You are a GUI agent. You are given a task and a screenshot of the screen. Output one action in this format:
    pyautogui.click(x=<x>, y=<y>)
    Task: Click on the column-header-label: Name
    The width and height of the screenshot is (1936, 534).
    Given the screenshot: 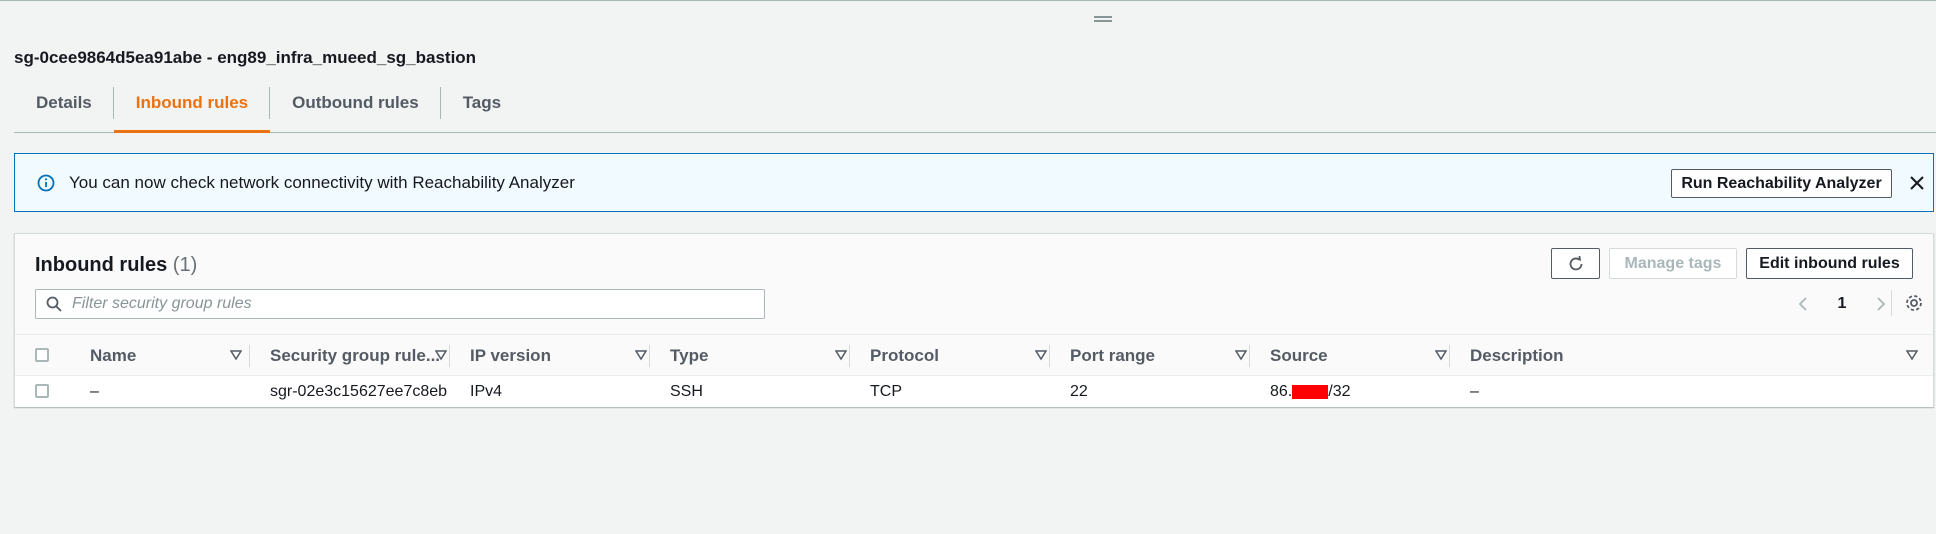 What is the action you would take?
    pyautogui.click(x=113, y=355)
    